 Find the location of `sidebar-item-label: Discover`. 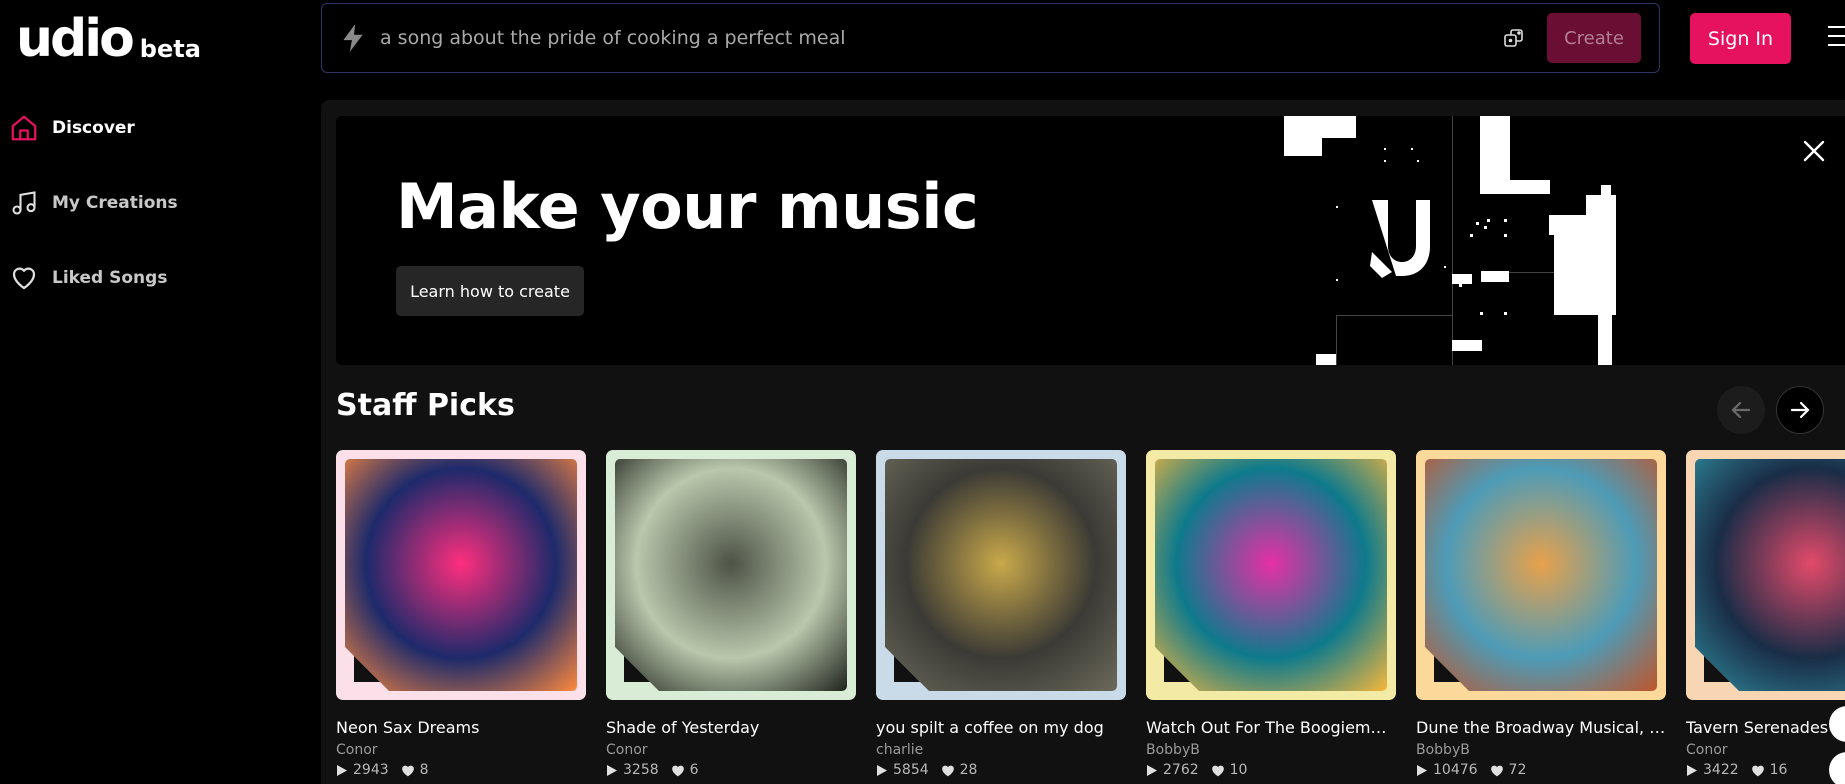

sidebar-item-label: Discover is located at coordinates (93, 128).